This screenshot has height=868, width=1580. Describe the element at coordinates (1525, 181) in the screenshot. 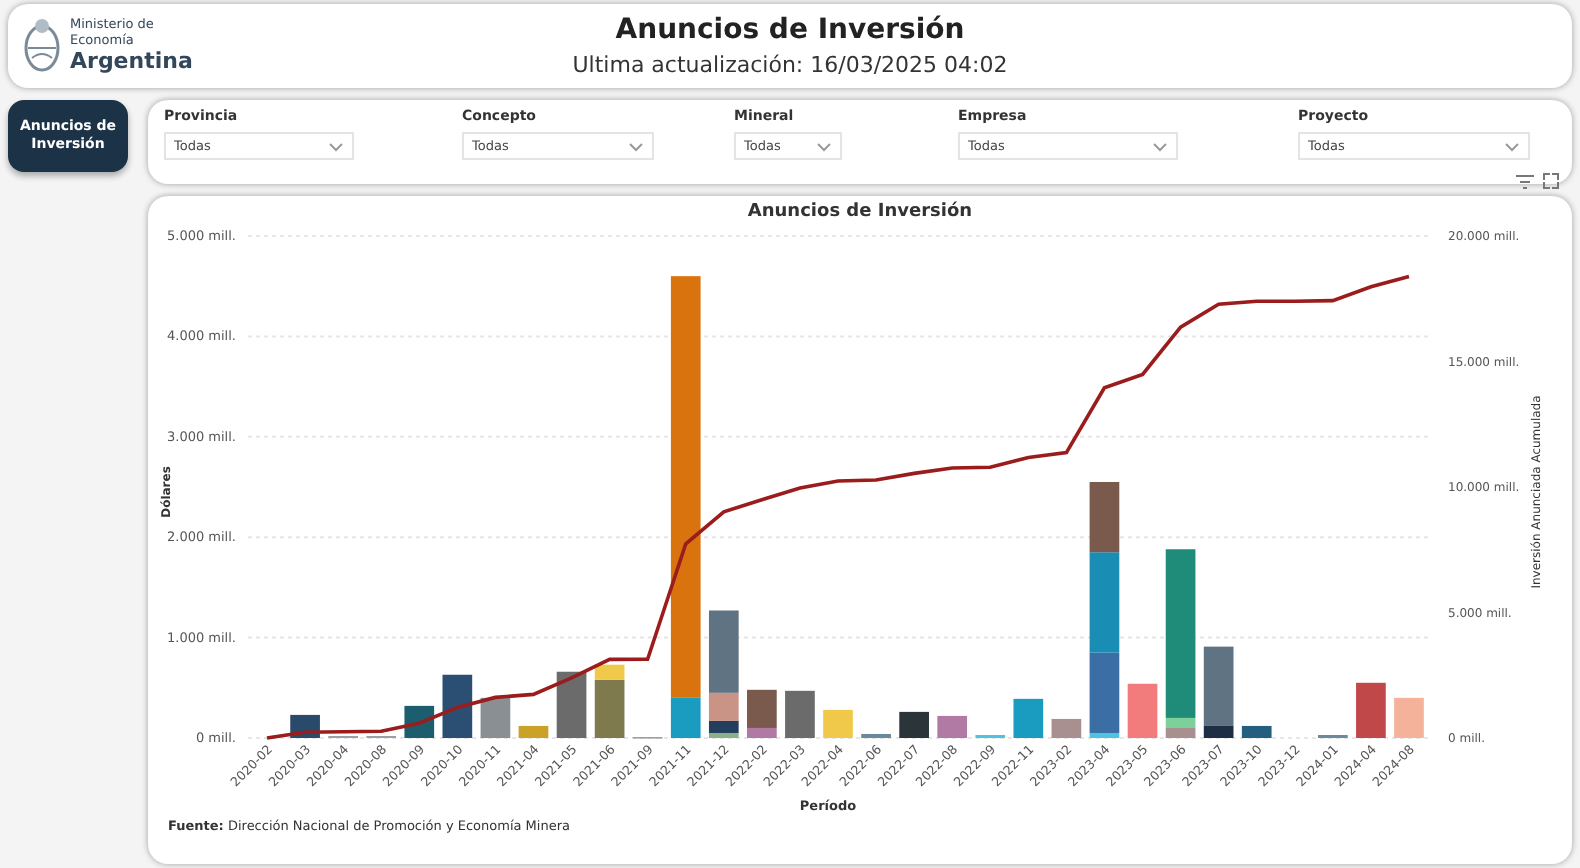

I see `filter-icon` at that location.